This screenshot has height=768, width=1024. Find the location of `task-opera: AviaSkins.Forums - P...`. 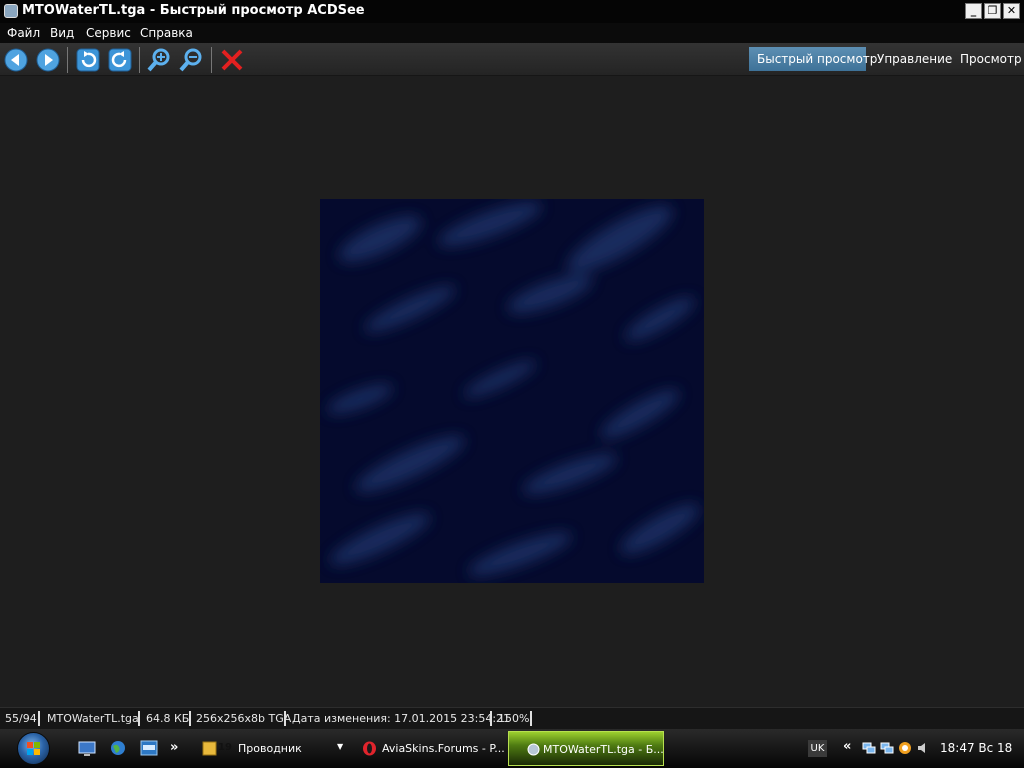

task-opera: AviaSkins.Forums - P... is located at coordinates (430, 748).